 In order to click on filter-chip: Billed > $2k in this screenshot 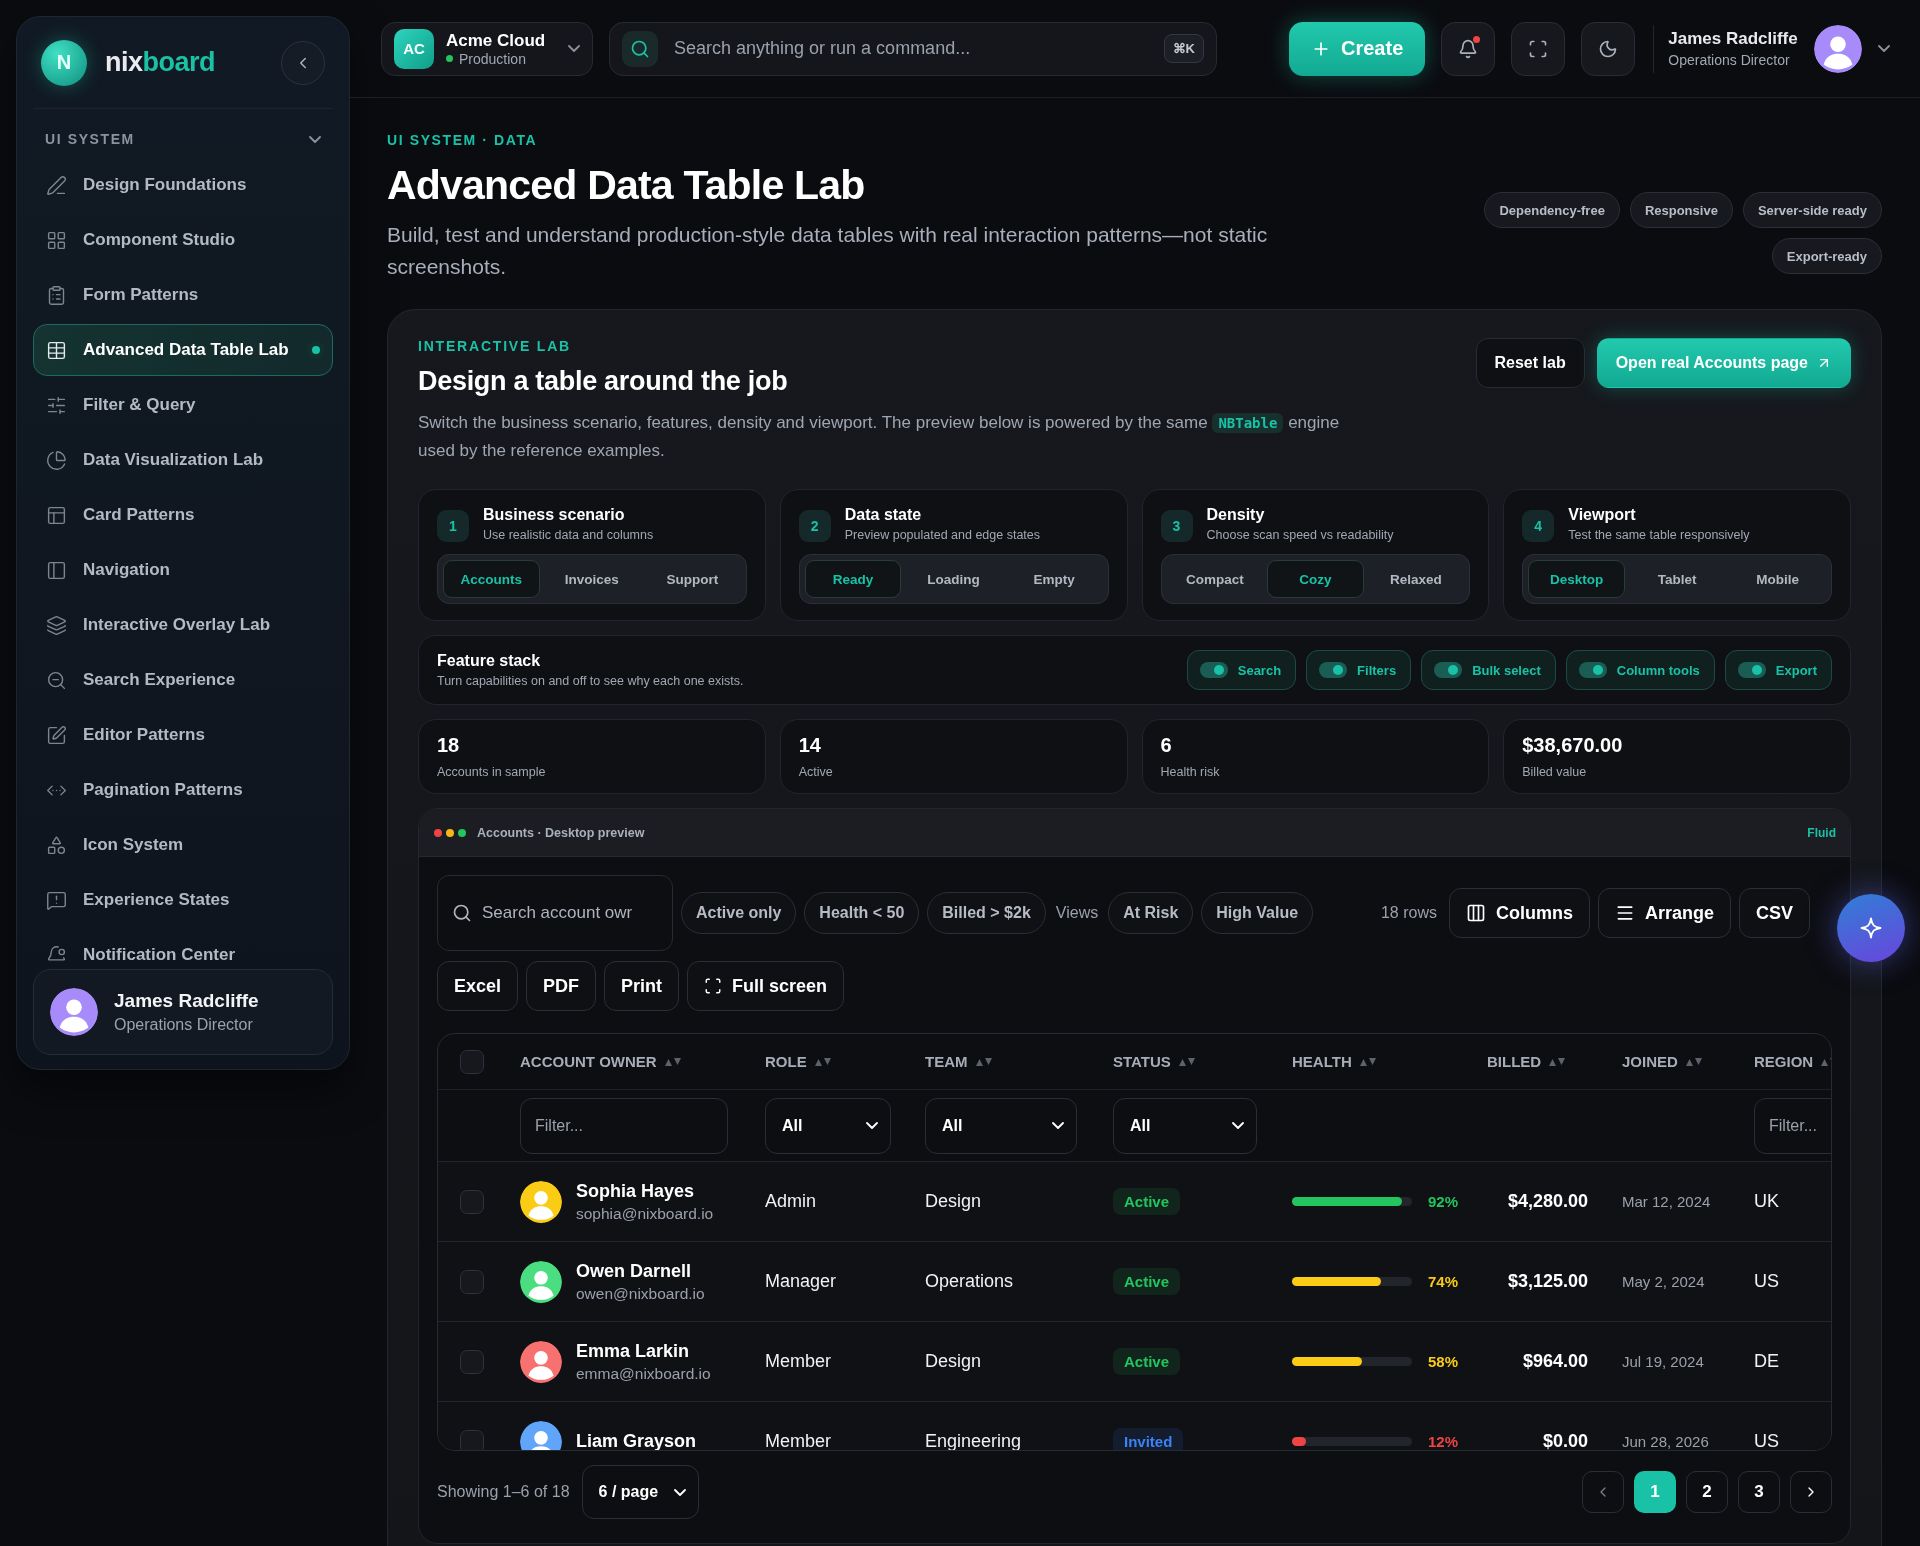, I will do `click(986, 913)`.